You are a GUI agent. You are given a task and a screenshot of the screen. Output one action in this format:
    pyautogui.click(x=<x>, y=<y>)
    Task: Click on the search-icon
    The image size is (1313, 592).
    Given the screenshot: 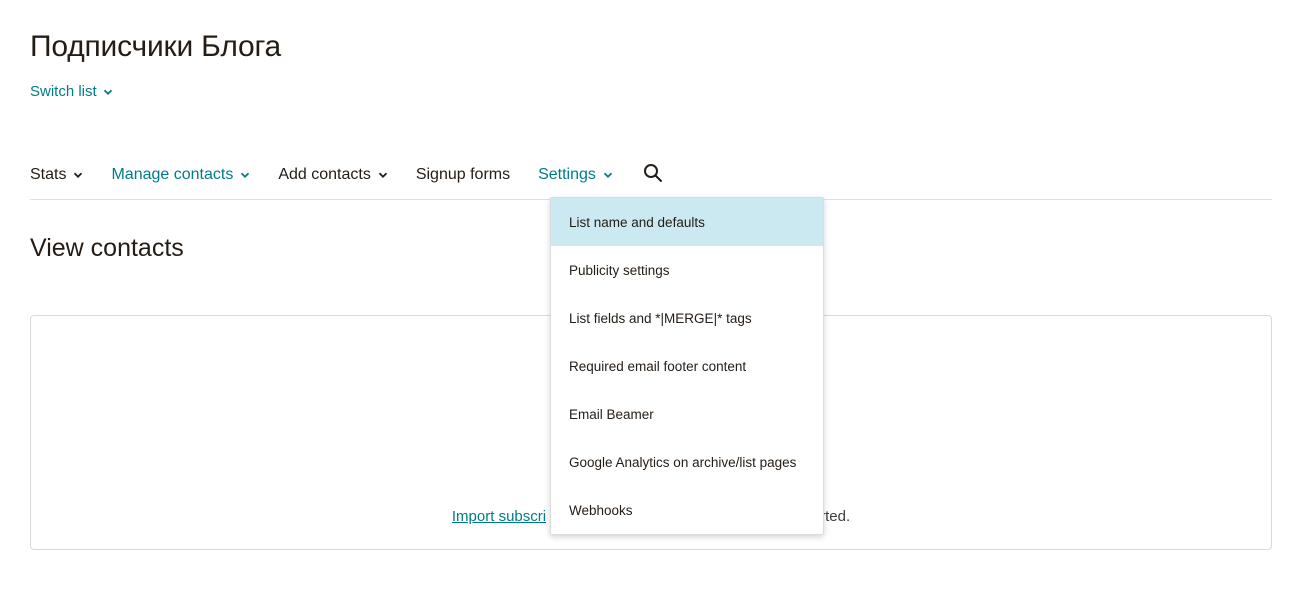 What is the action you would take?
    pyautogui.click(x=653, y=175)
    